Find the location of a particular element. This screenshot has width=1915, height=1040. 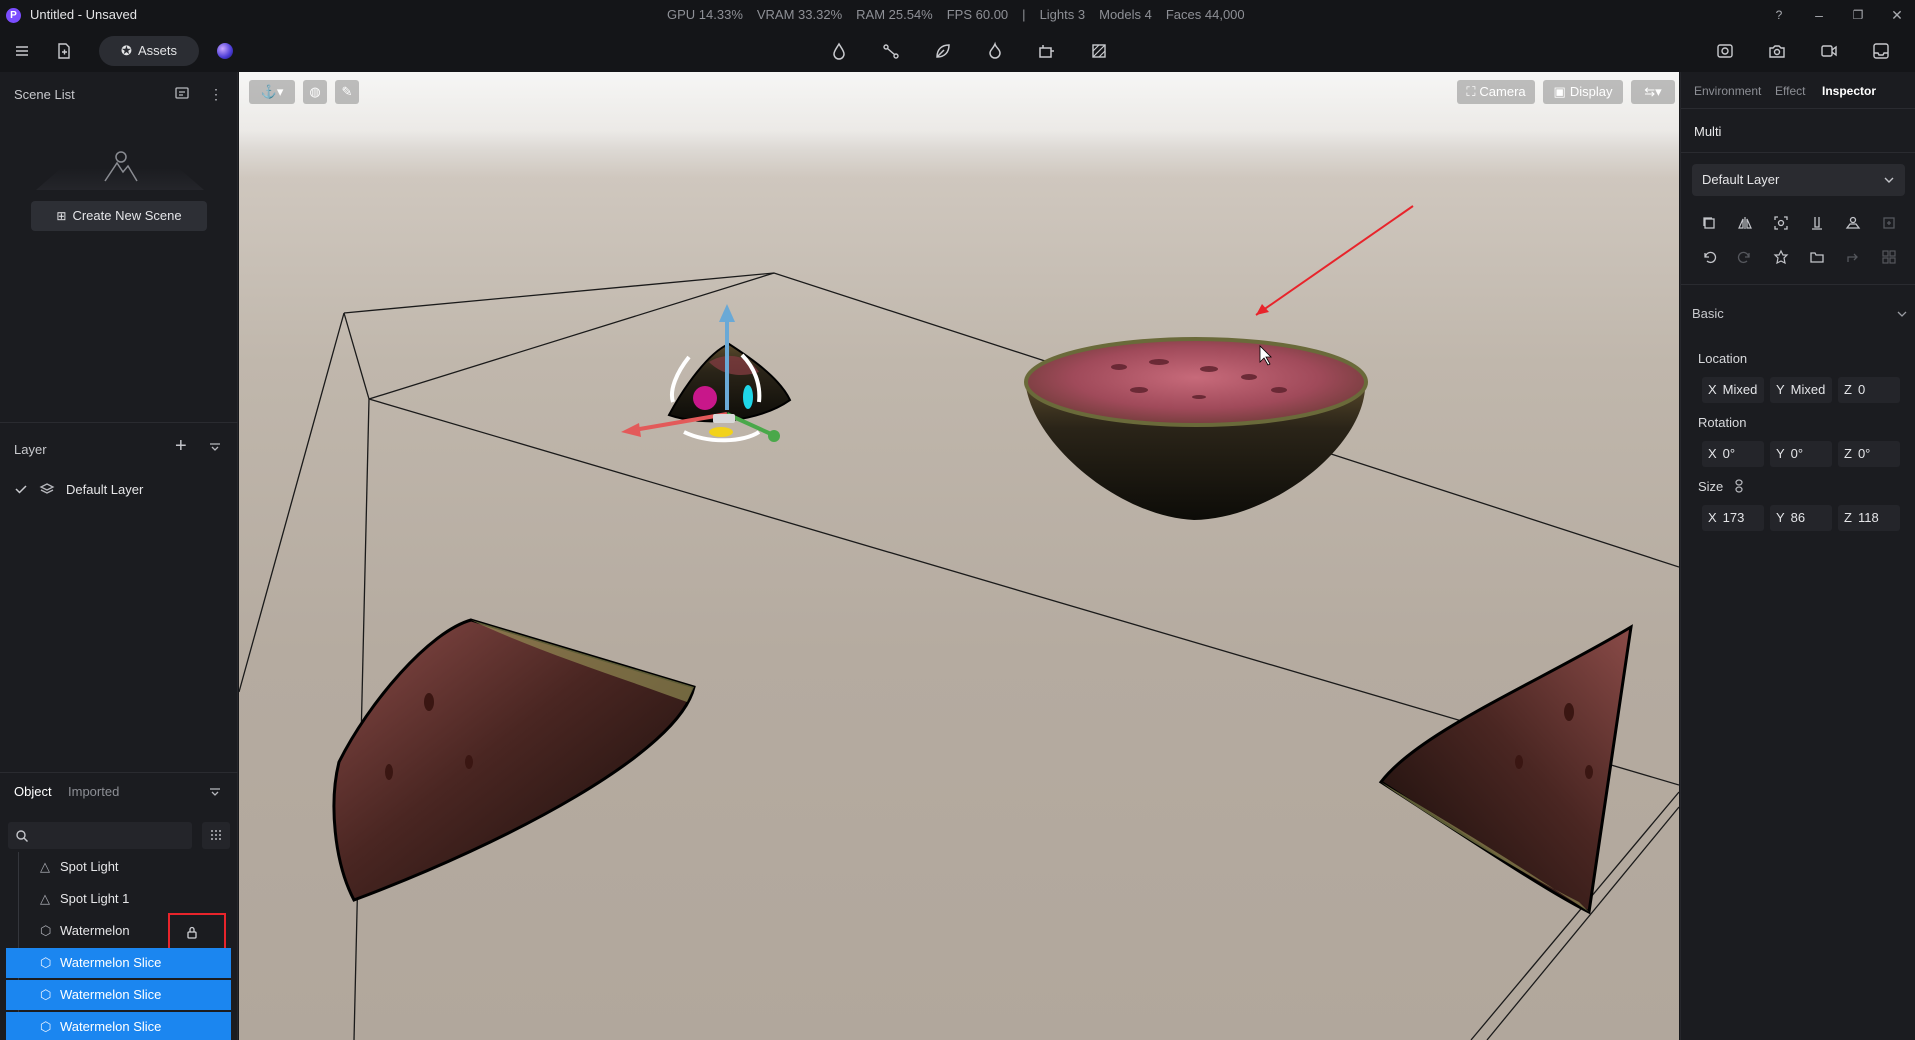

ungroup-icon is located at coordinates (1889, 257).